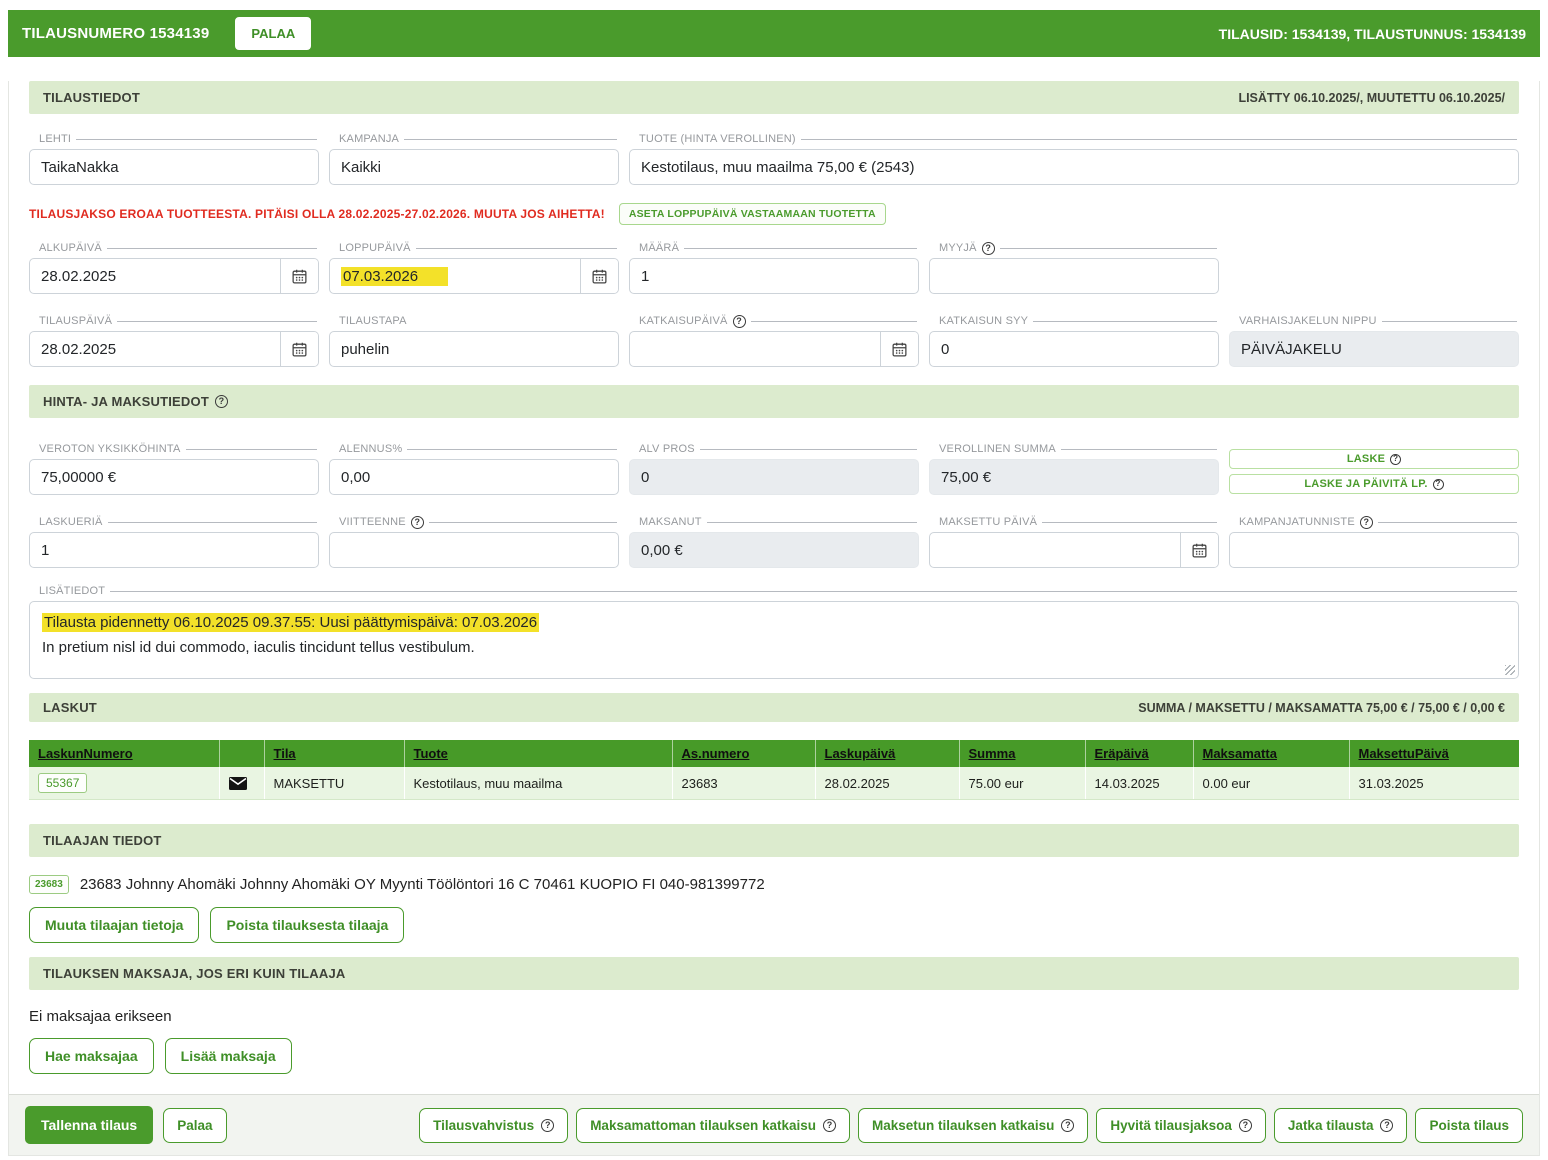 Image resolution: width=1548 pixels, height=1160 pixels. I want to click on tuote-label: TUOTE (HINTA VEROLLINEN), so click(717, 139).